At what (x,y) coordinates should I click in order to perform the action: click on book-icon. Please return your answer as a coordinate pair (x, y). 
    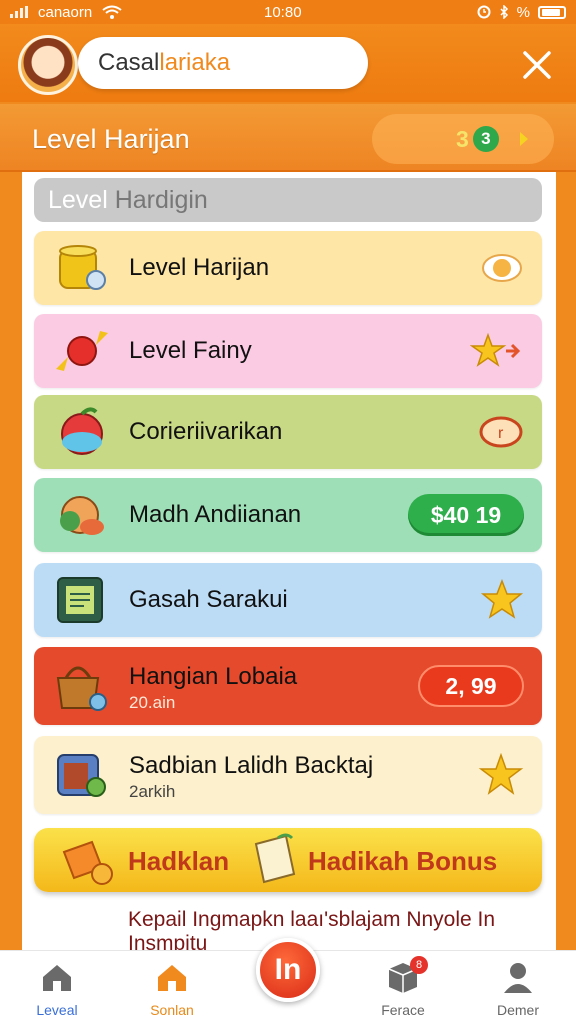
    Looking at the image, I should click on (80, 600).